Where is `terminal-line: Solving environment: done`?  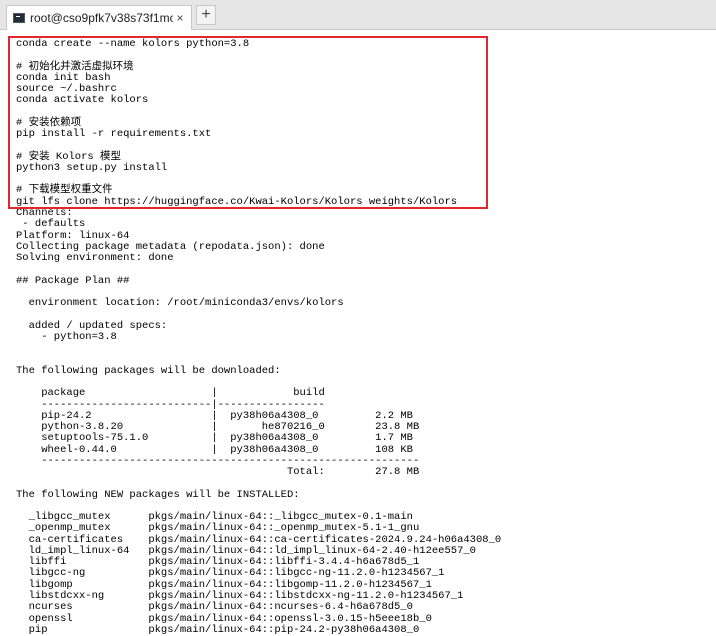
terminal-line: Solving environment: done is located at coordinates (95, 258).